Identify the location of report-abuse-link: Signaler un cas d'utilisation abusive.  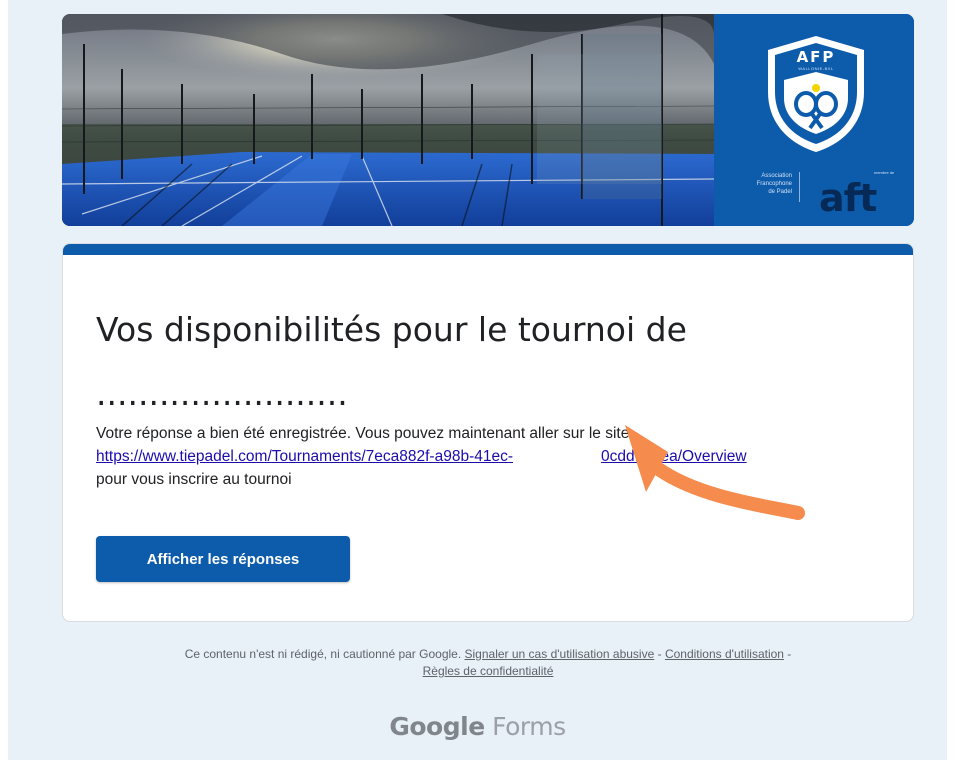
(560, 654).